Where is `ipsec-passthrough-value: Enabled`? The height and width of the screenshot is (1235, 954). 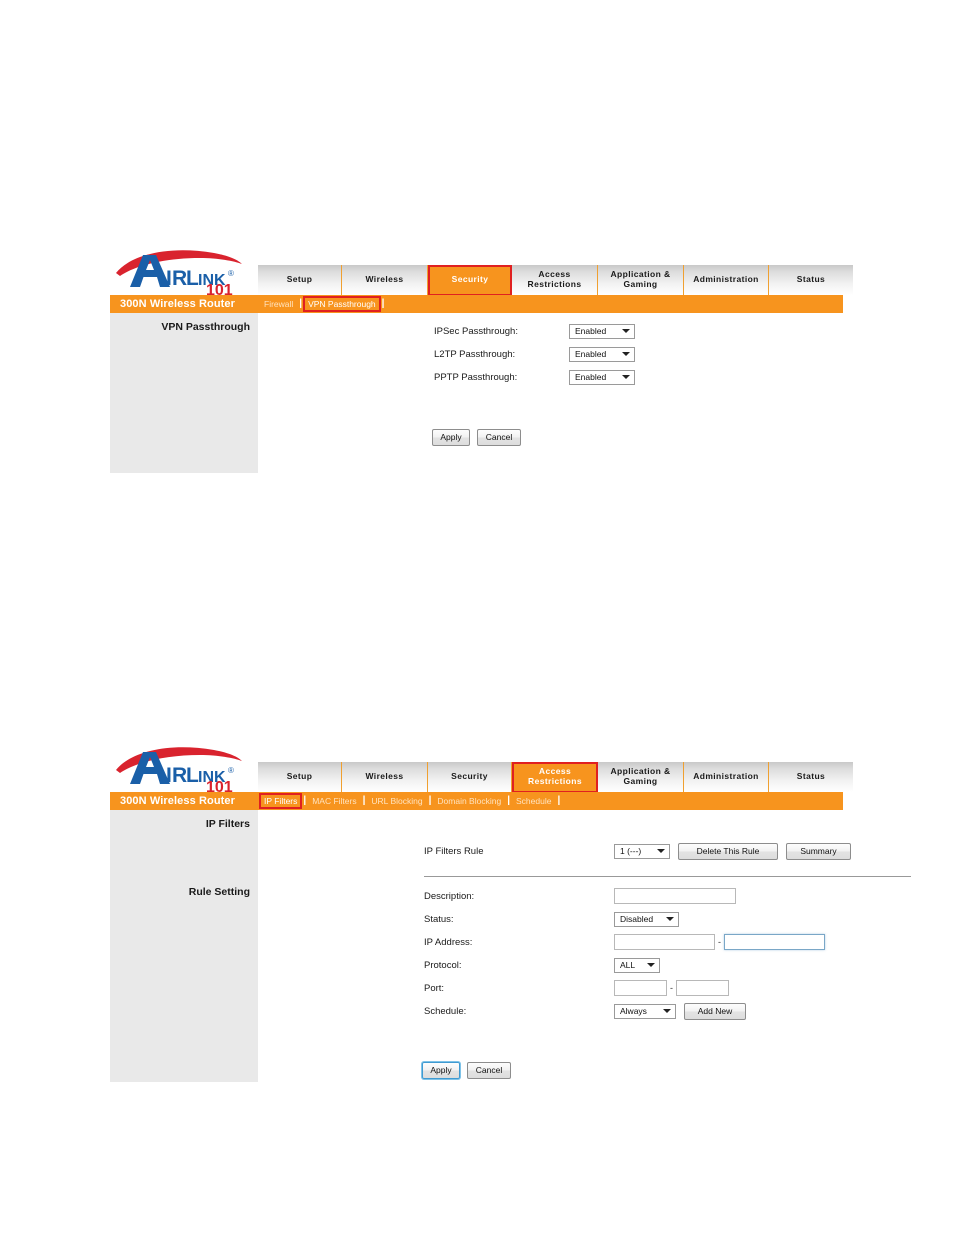
ipsec-passthrough-value: Enabled is located at coordinates (591, 331).